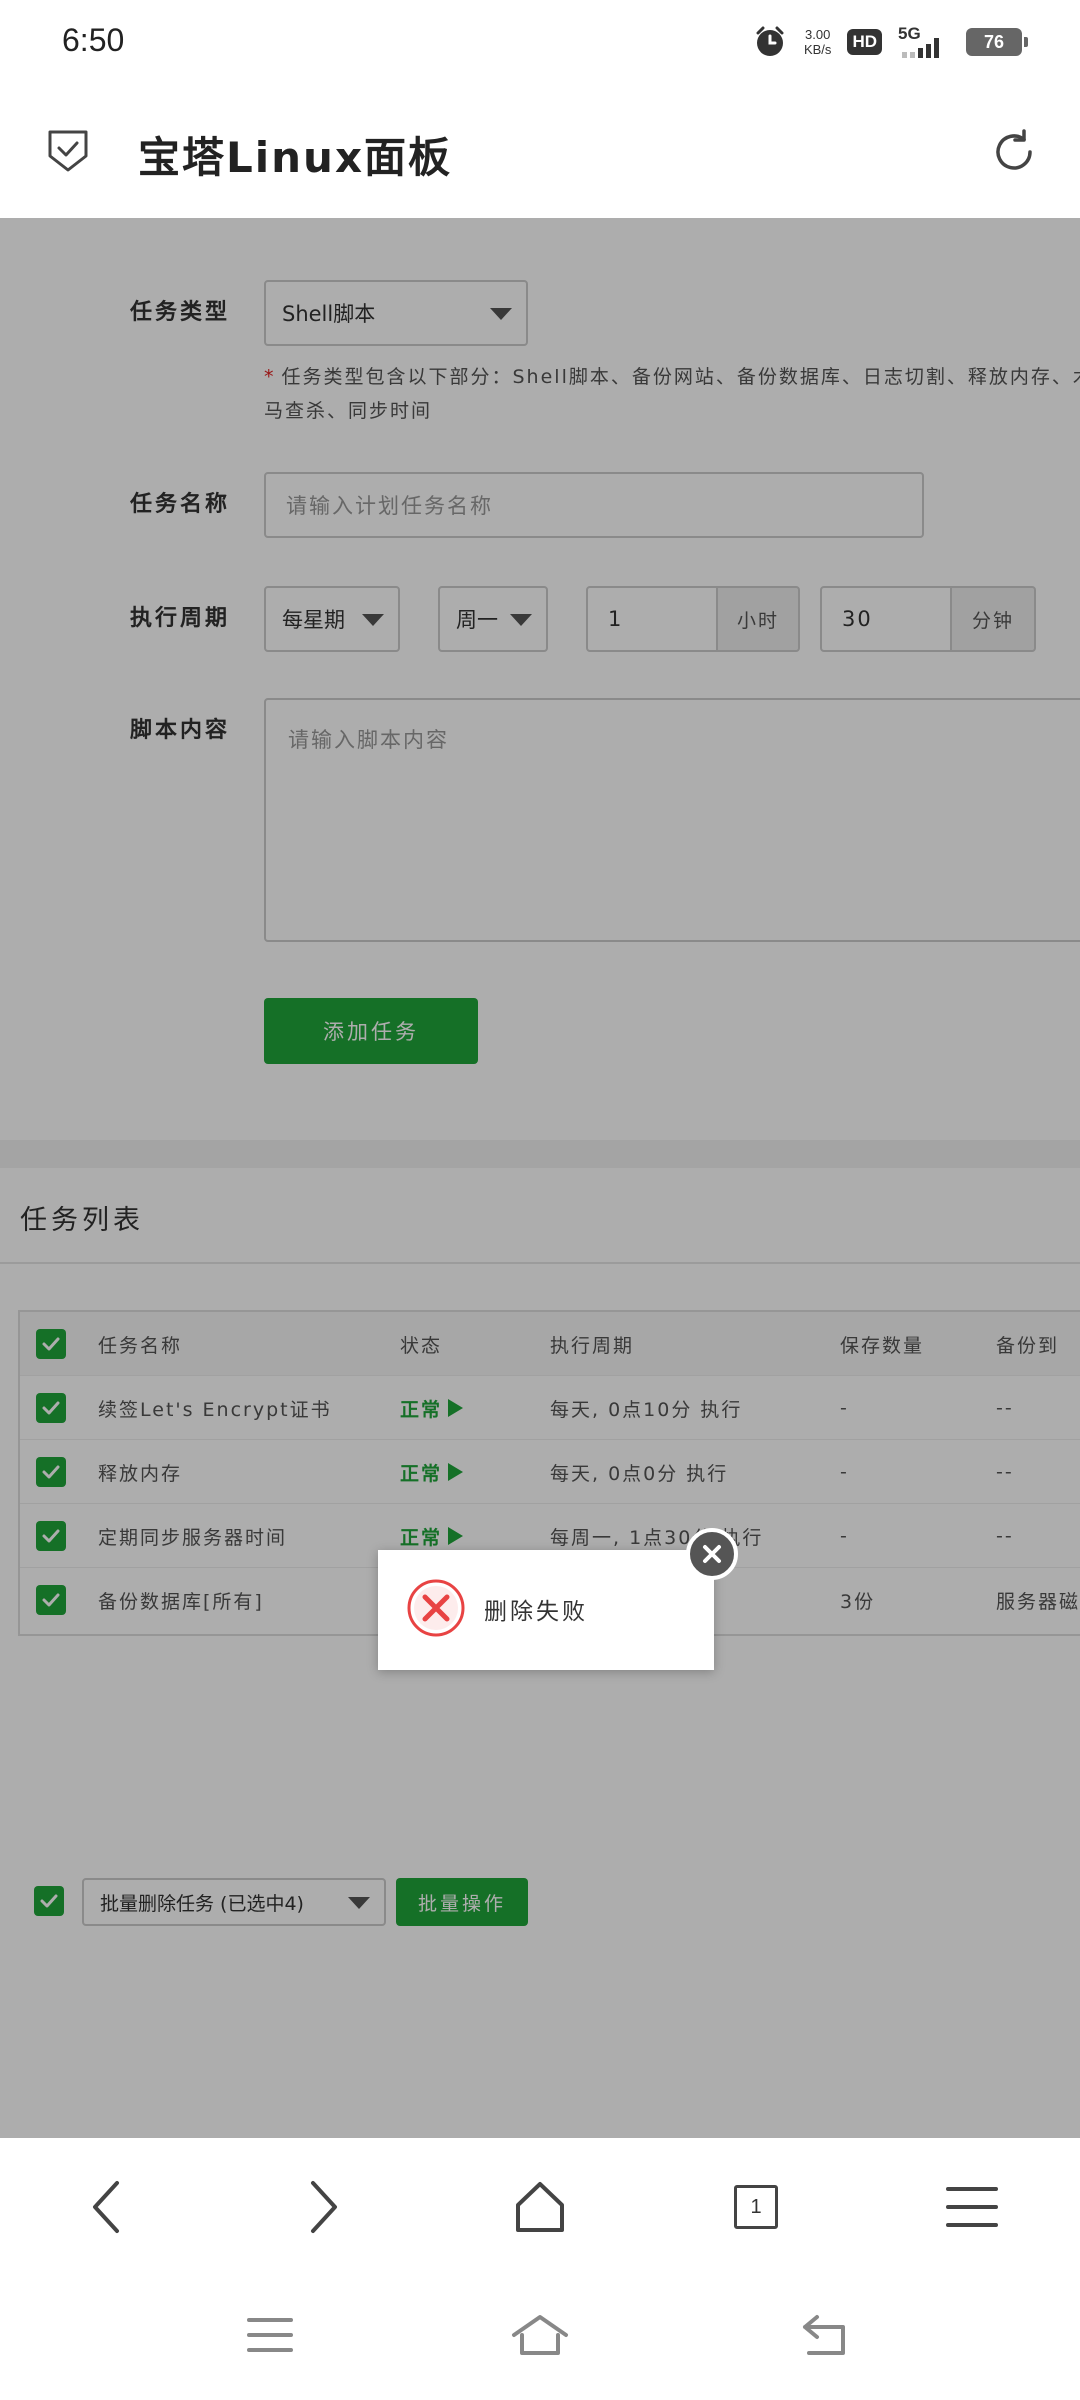 The height and width of the screenshot is (2400, 1080). I want to click on net-speed-value: 3.00, so click(818, 34).